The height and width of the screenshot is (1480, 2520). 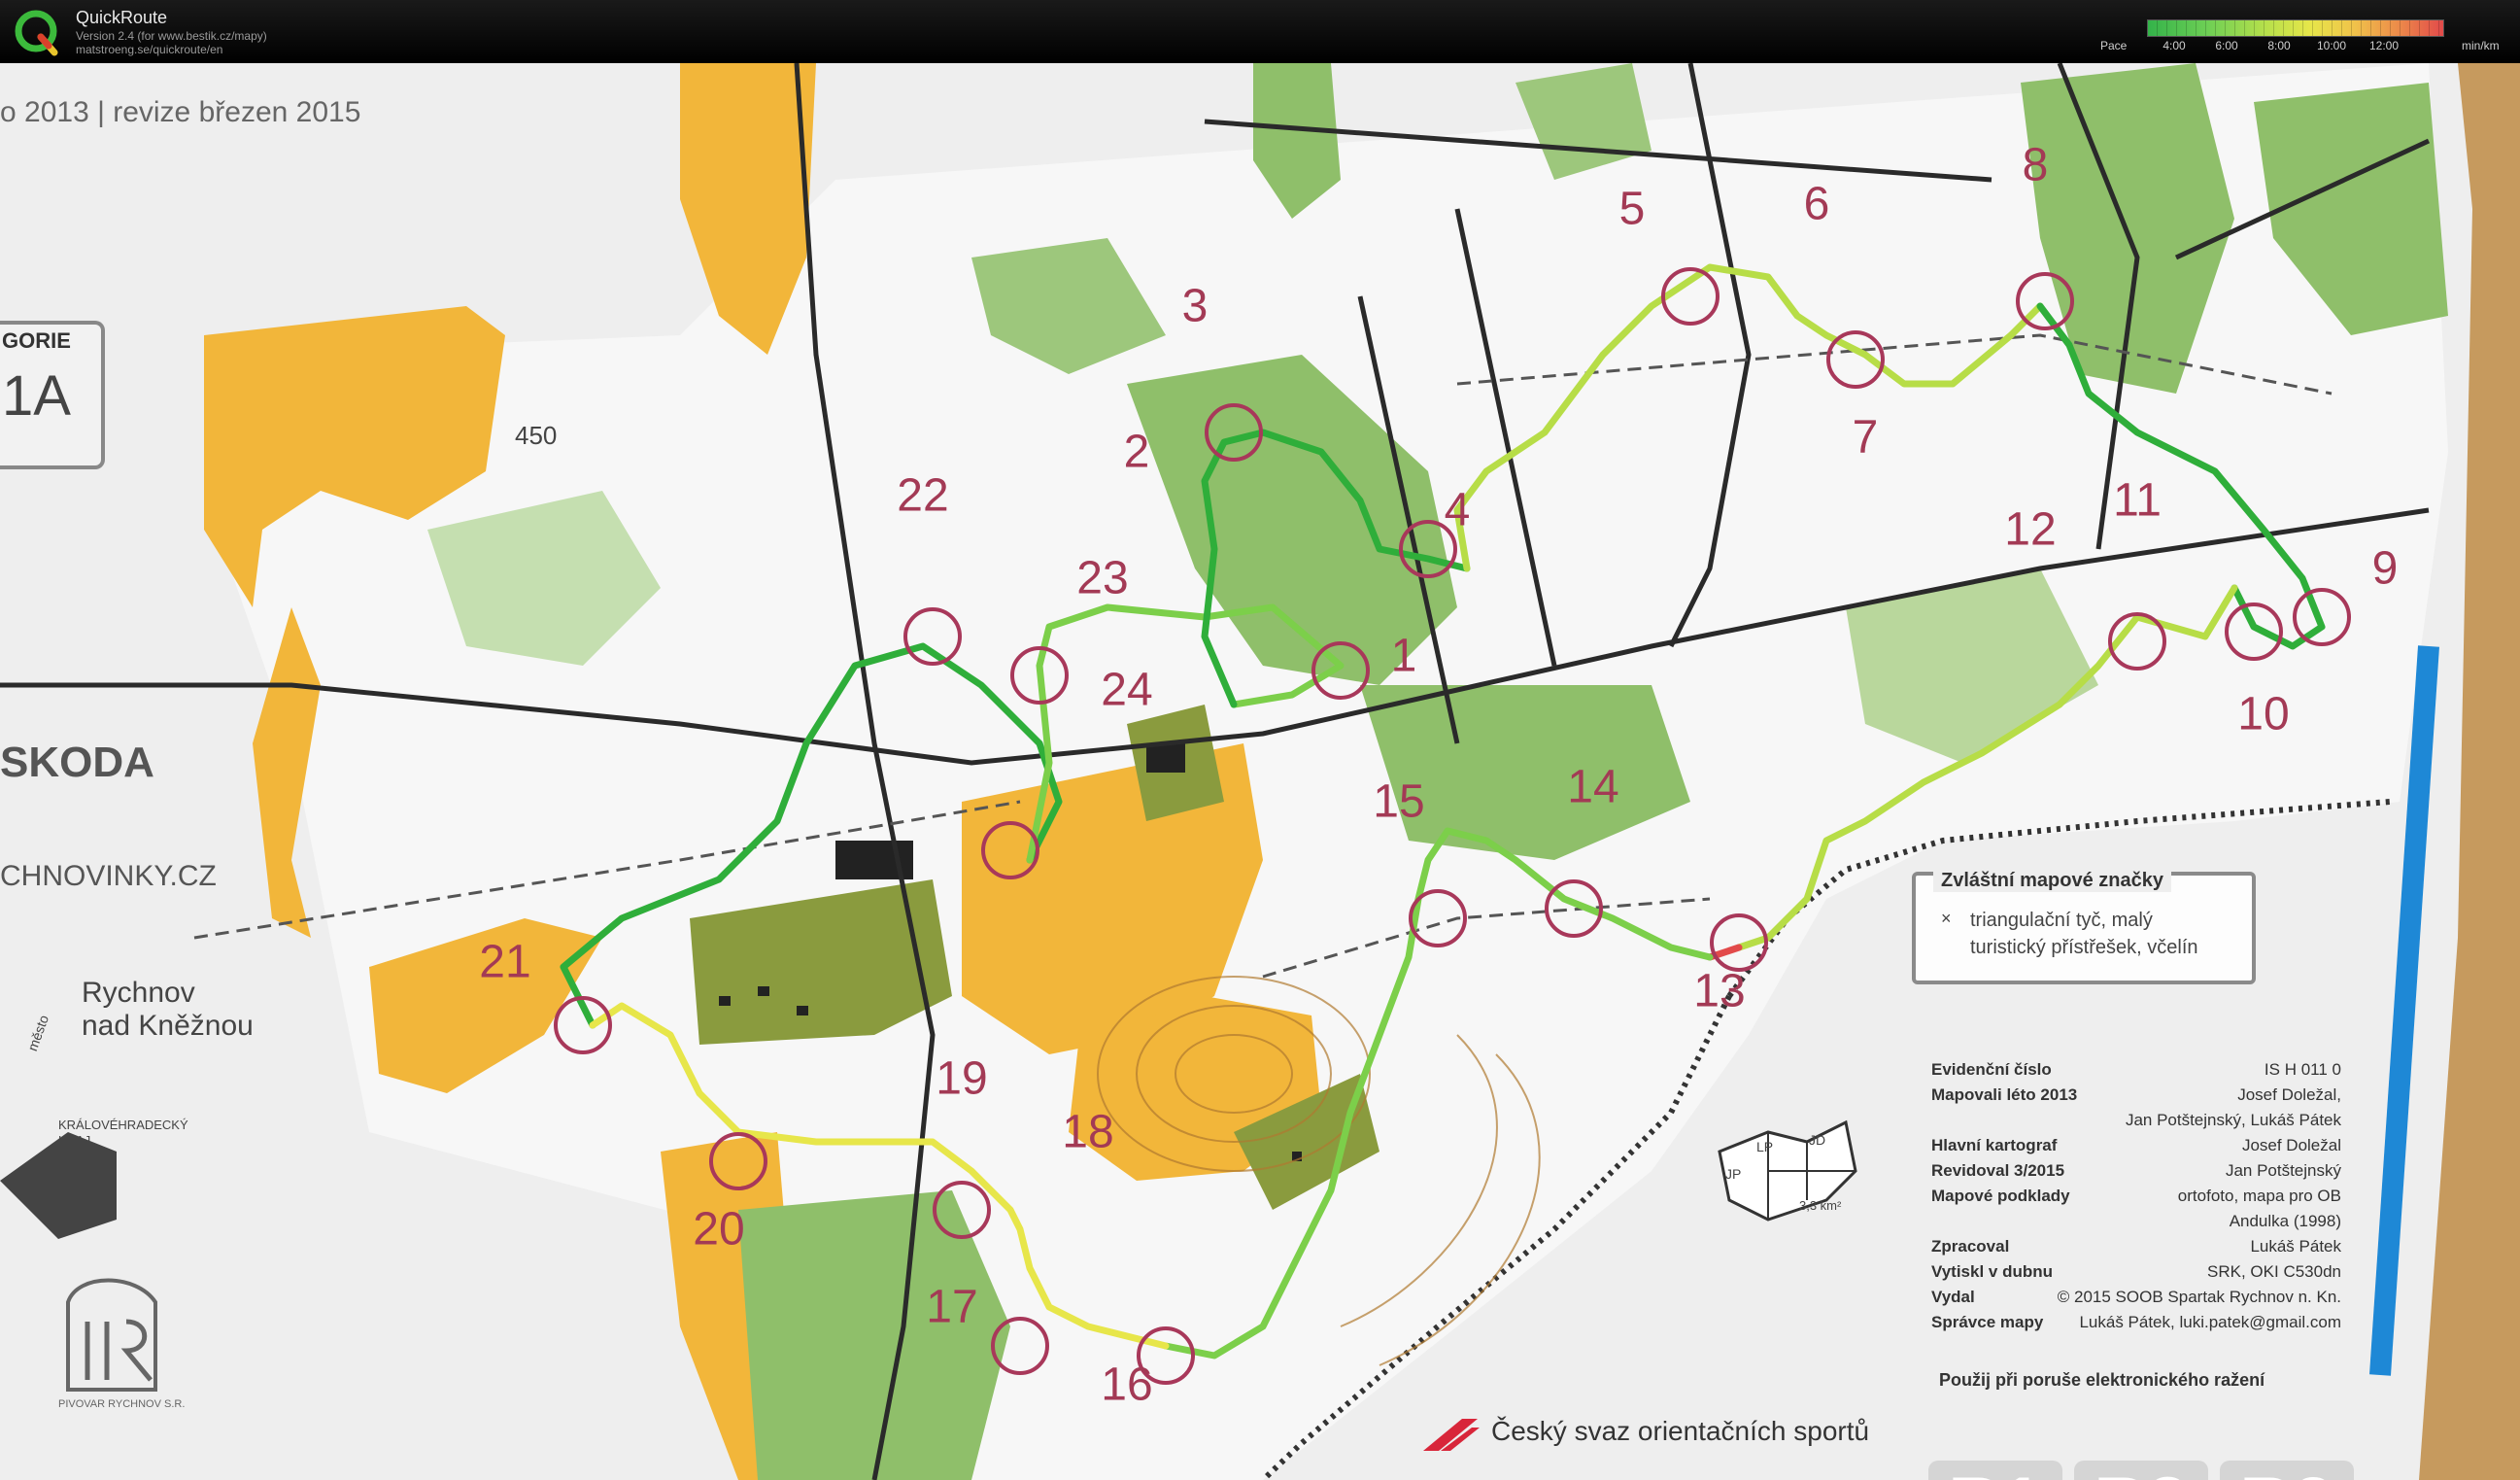 I want to click on version-number: Version 2.4, so click(x=105, y=36).